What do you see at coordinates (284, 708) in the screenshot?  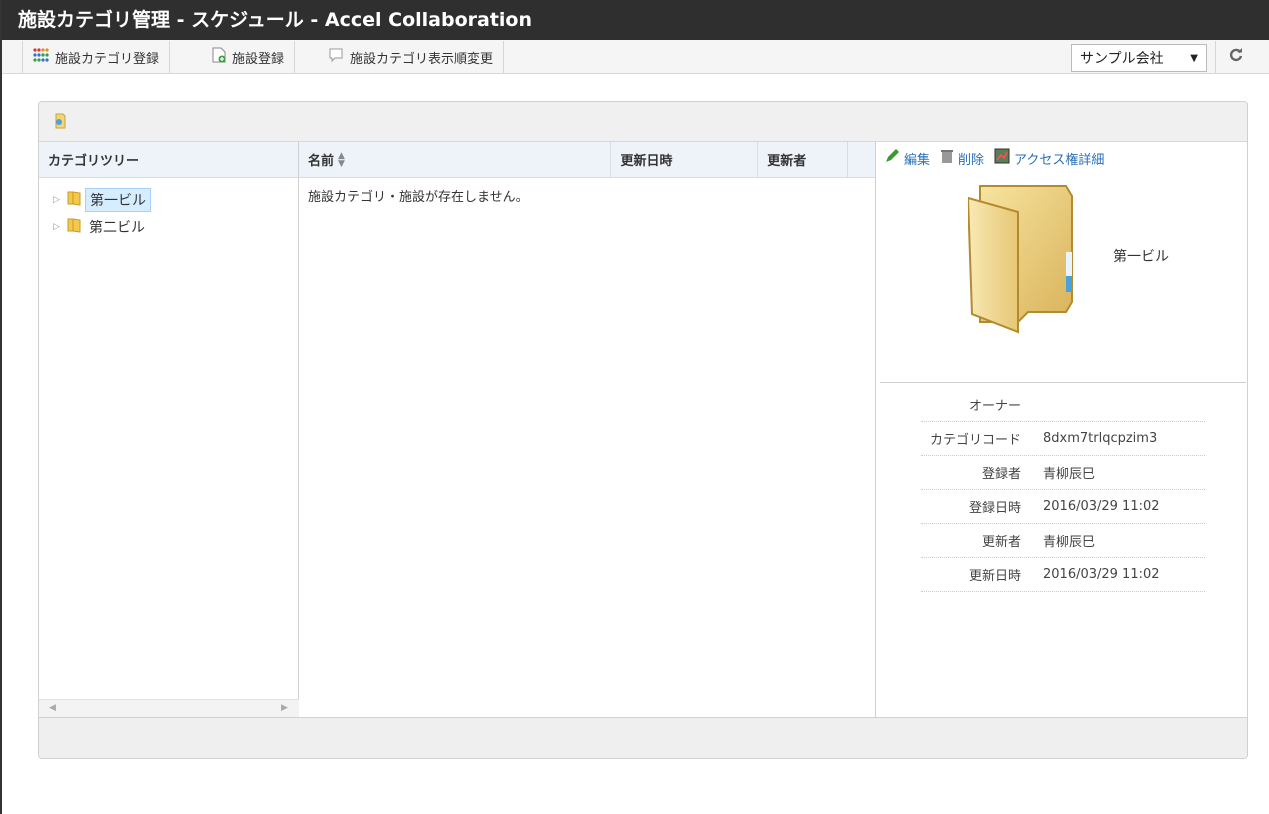 I see `scroll-right-arrow-icon: ▶` at bounding box center [284, 708].